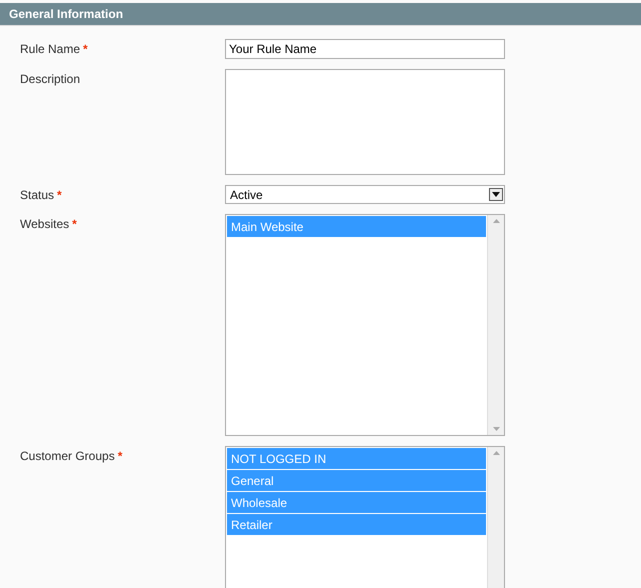  Describe the element at coordinates (66, 14) in the screenshot. I see `section-title: General Information` at that location.